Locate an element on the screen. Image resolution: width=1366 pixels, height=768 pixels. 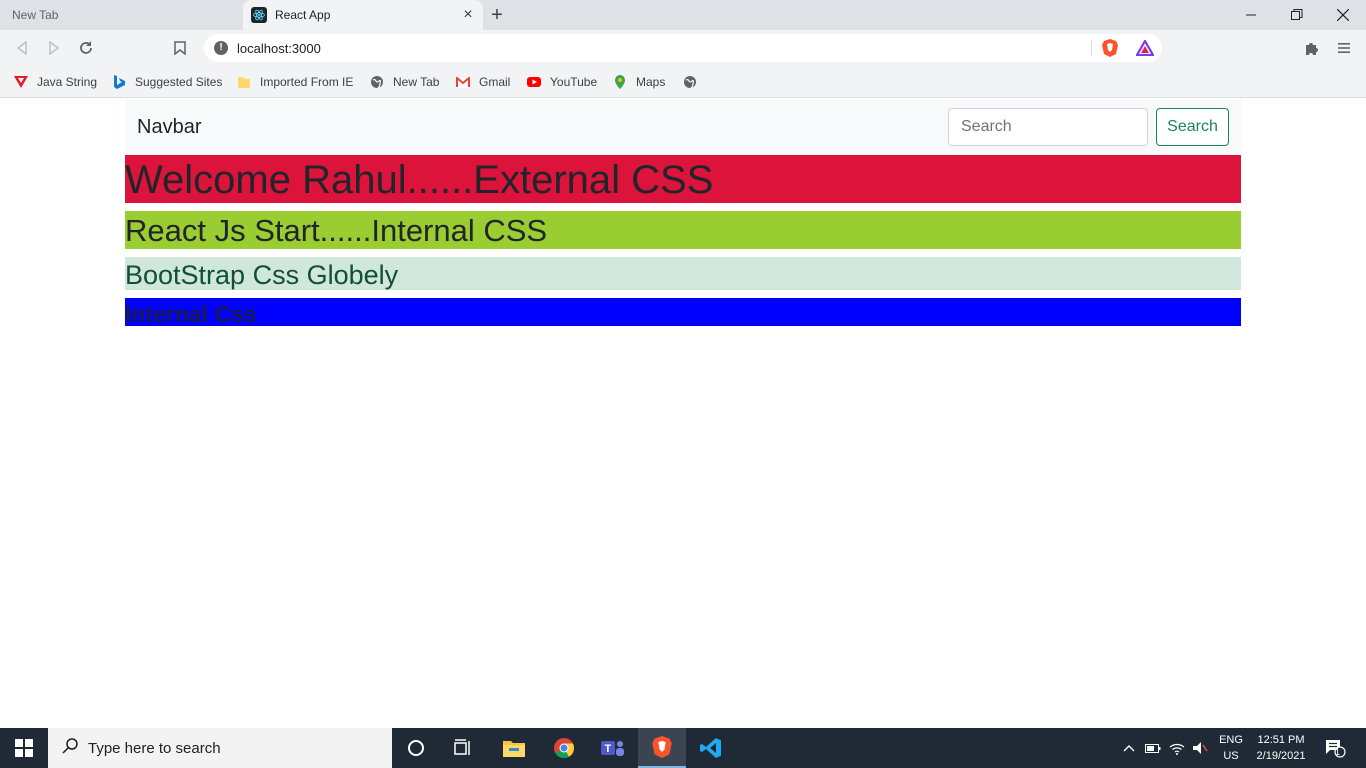
new-tab-button: + is located at coordinates (497, 15).